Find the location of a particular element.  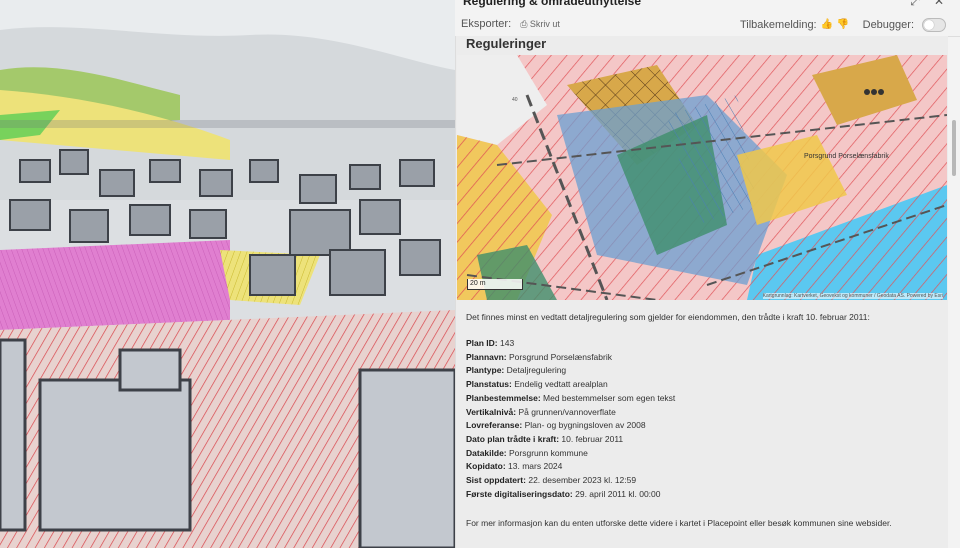

field-label: Plan ID: is located at coordinates (482, 343).